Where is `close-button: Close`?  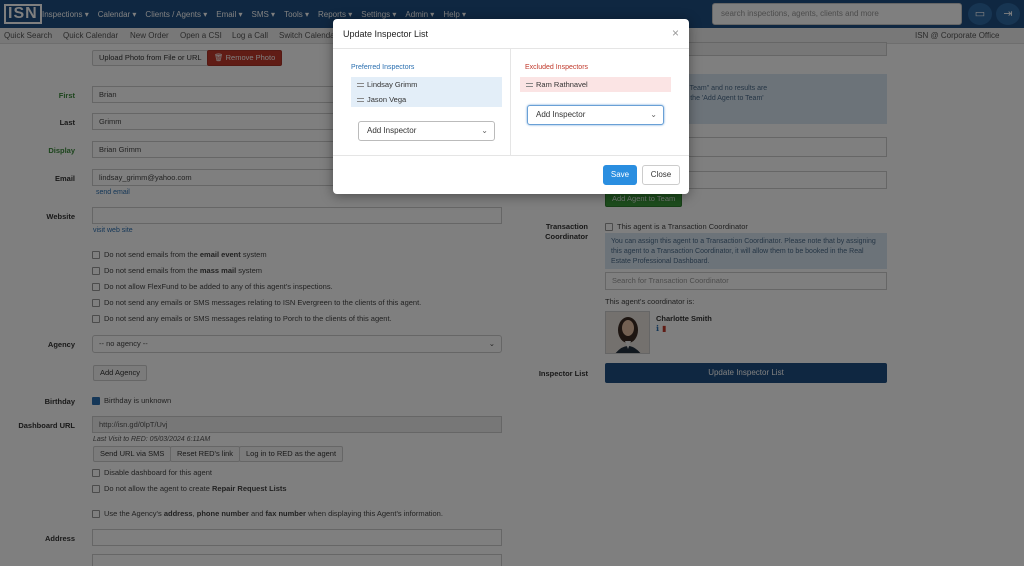
close-button: Close is located at coordinates (661, 175).